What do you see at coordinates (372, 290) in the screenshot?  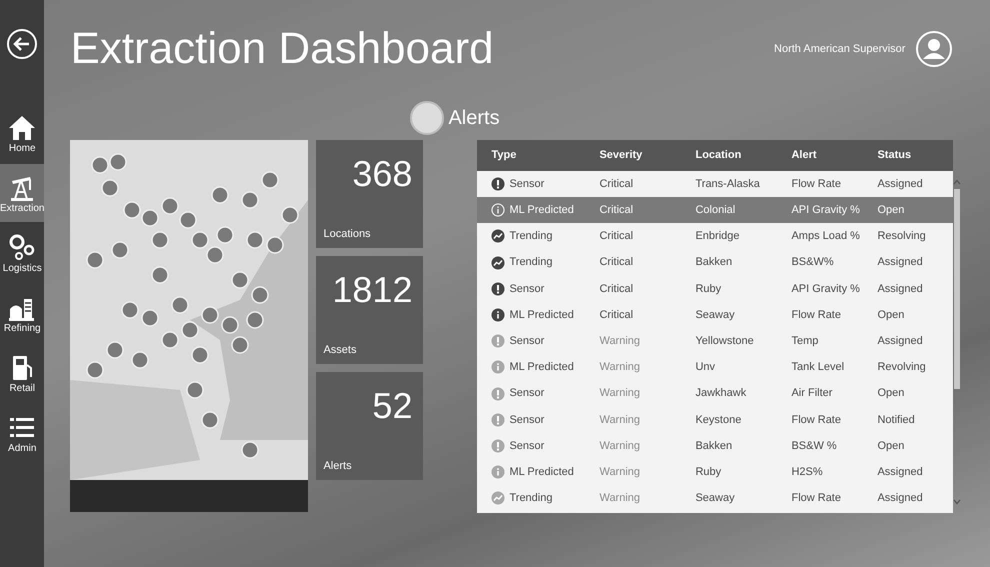 I see `stat-value: 1812` at bounding box center [372, 290].